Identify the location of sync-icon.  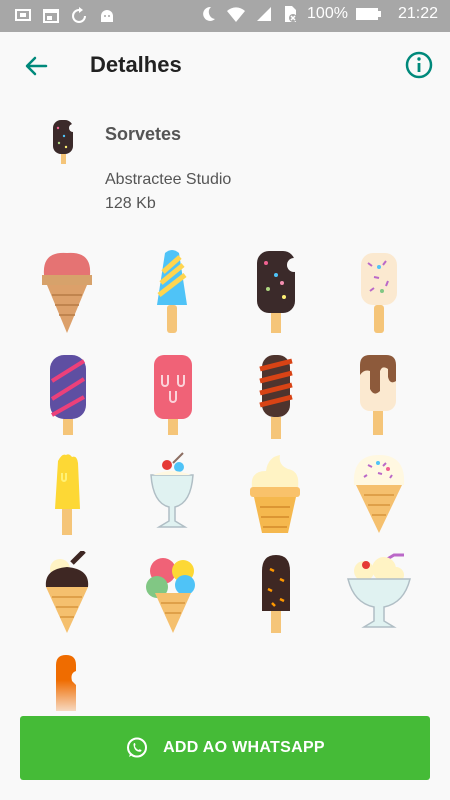
(79, 15).